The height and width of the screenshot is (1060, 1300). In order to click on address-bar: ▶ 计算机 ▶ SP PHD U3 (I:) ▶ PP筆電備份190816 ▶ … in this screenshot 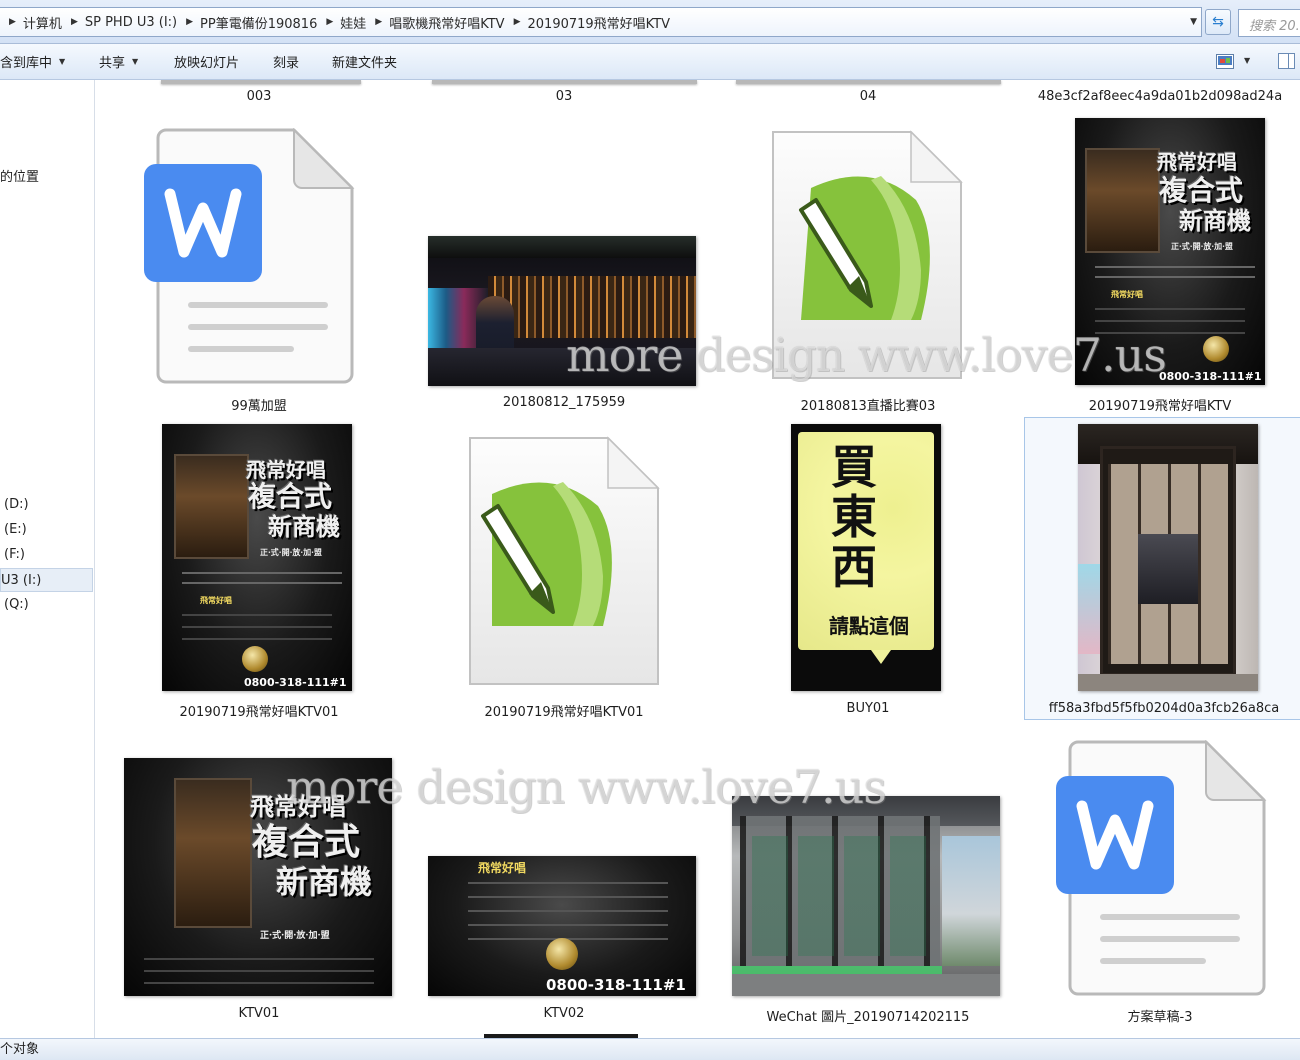, I will do `click(650, 22)`.